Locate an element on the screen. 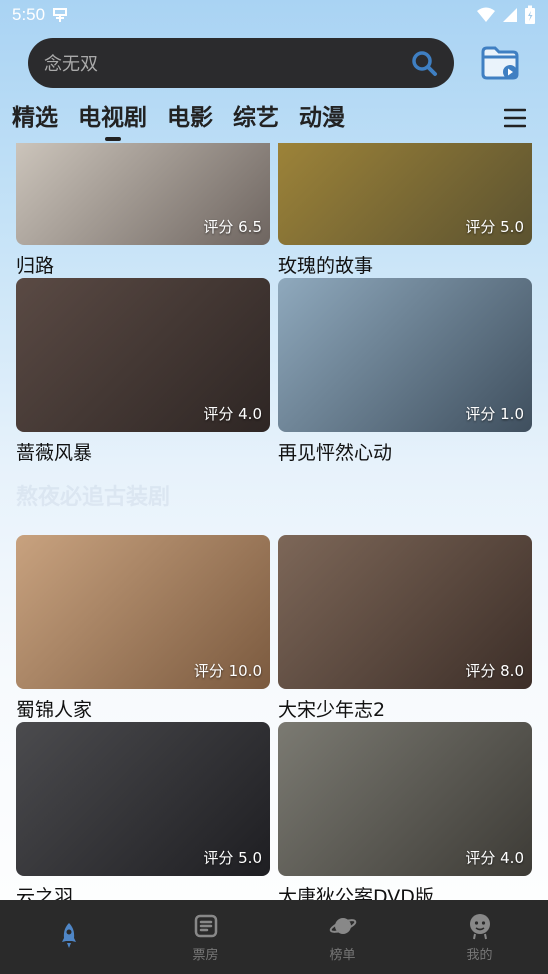 The width and height of the screenshot is (548, 974). nav-box-office: 票房 is located at coordinates (205, 937).